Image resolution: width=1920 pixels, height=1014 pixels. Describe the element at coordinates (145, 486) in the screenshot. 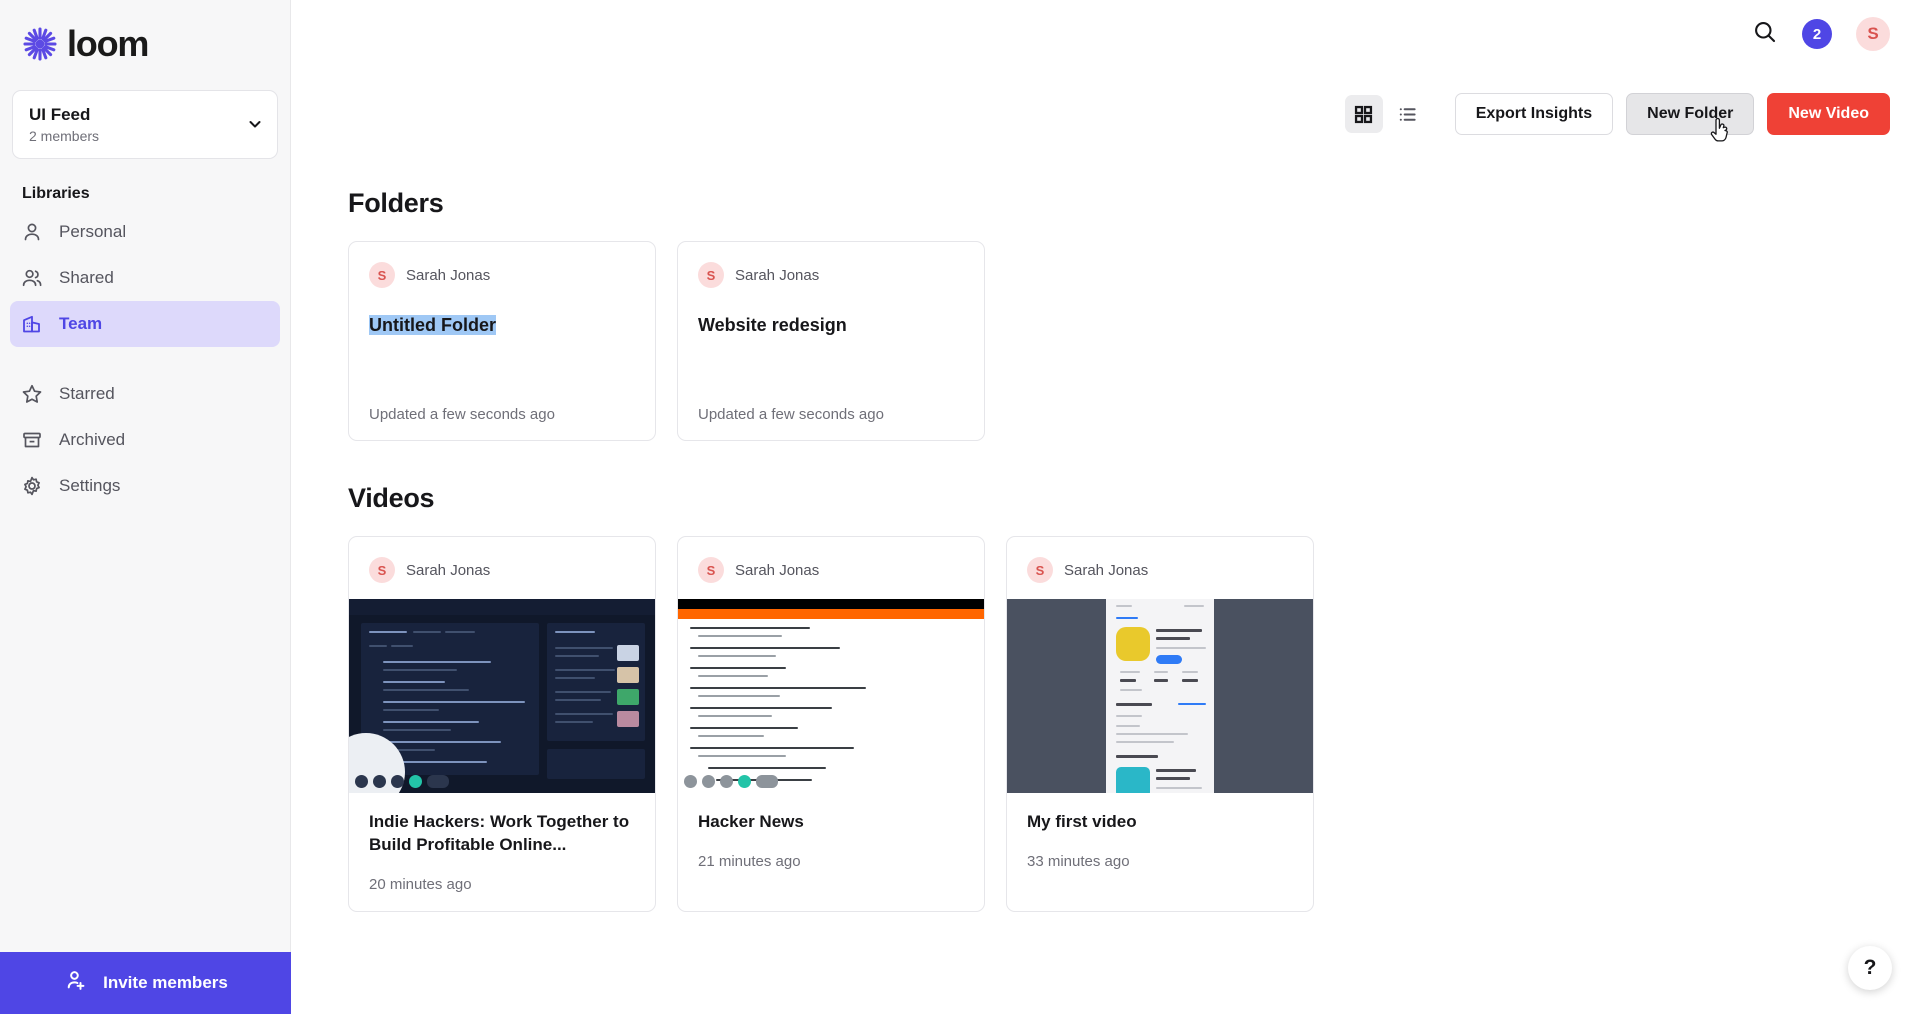

I see `sidebar-item-settings: Settings` at that location.